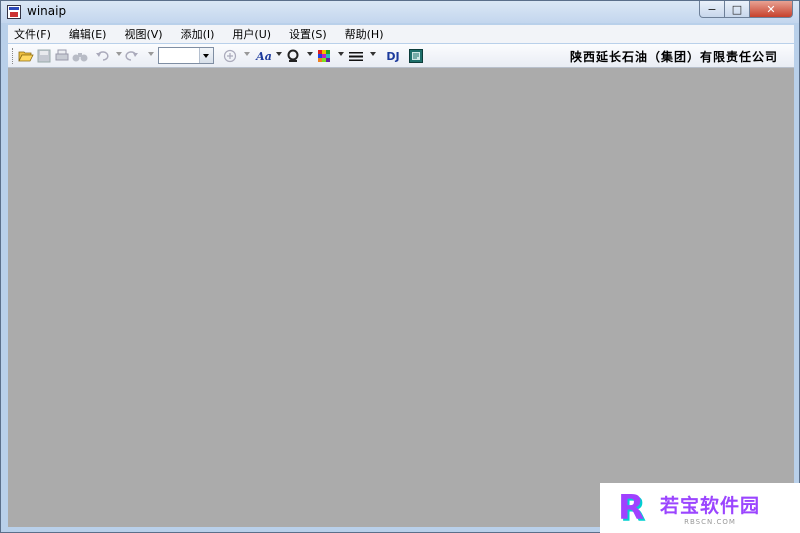  What do you see at coordinates (14, 56) in the screenshot?
I see `toolbar-grip` at bounding box center [14, 56].